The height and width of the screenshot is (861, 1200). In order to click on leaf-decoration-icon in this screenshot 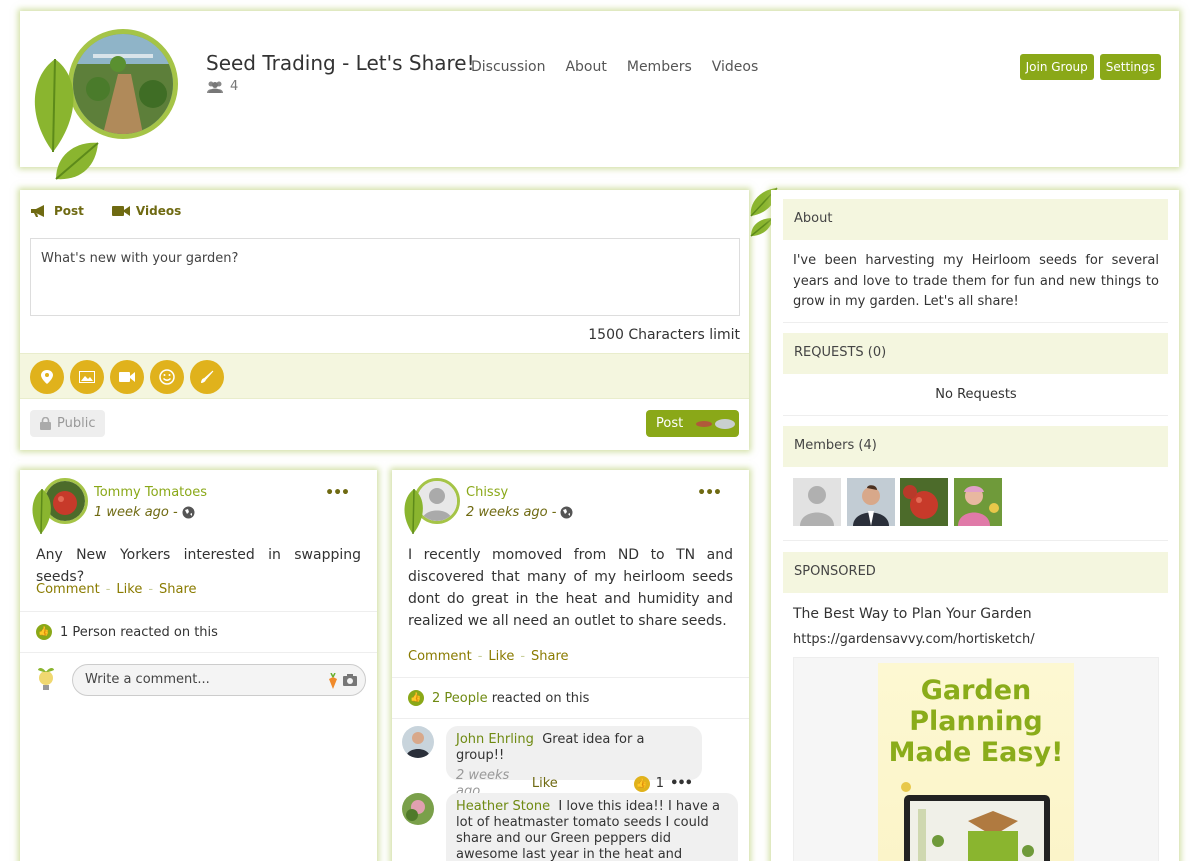, I will do `click(41, 511)`.